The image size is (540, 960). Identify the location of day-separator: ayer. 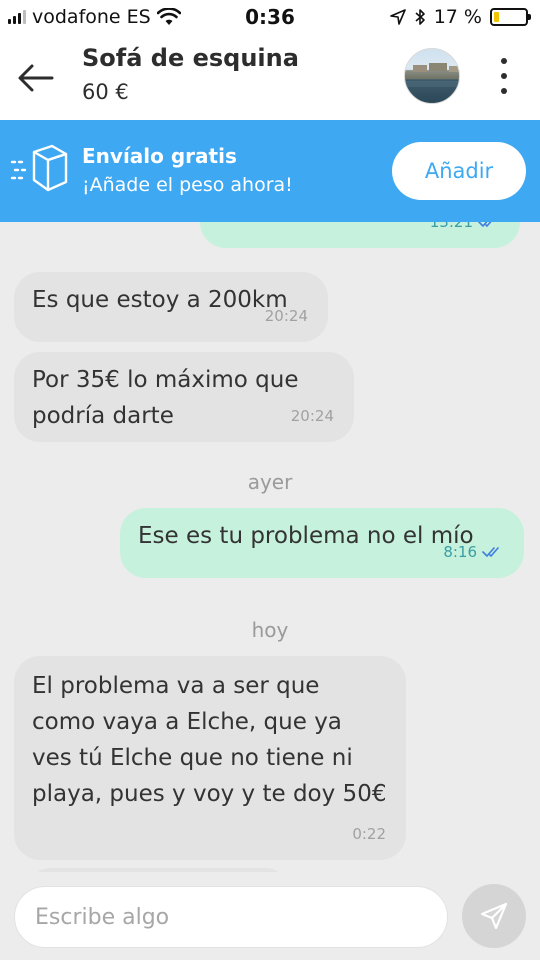
(270, 482).